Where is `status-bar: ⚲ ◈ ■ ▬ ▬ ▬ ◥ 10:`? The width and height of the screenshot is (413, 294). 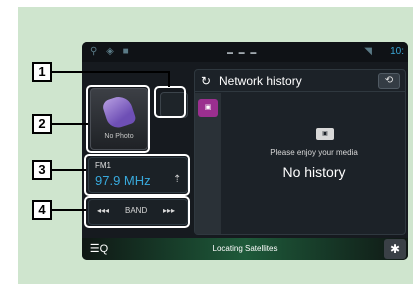 status-bar: ⚲ ◈ ■ ▬ ▬ ▬ ◥ 10: is located at coordinates (245, 52).